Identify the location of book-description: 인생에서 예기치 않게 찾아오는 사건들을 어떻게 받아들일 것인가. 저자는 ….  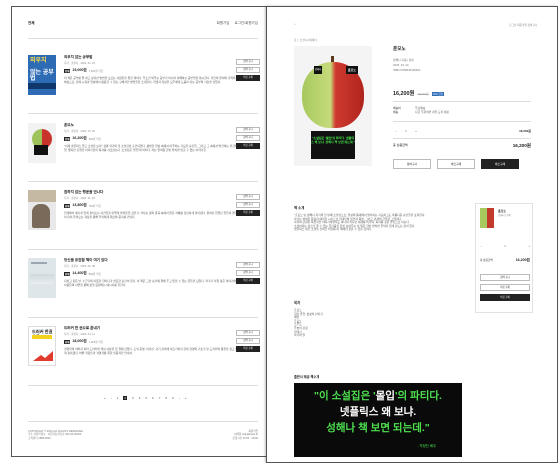
(154, 215).